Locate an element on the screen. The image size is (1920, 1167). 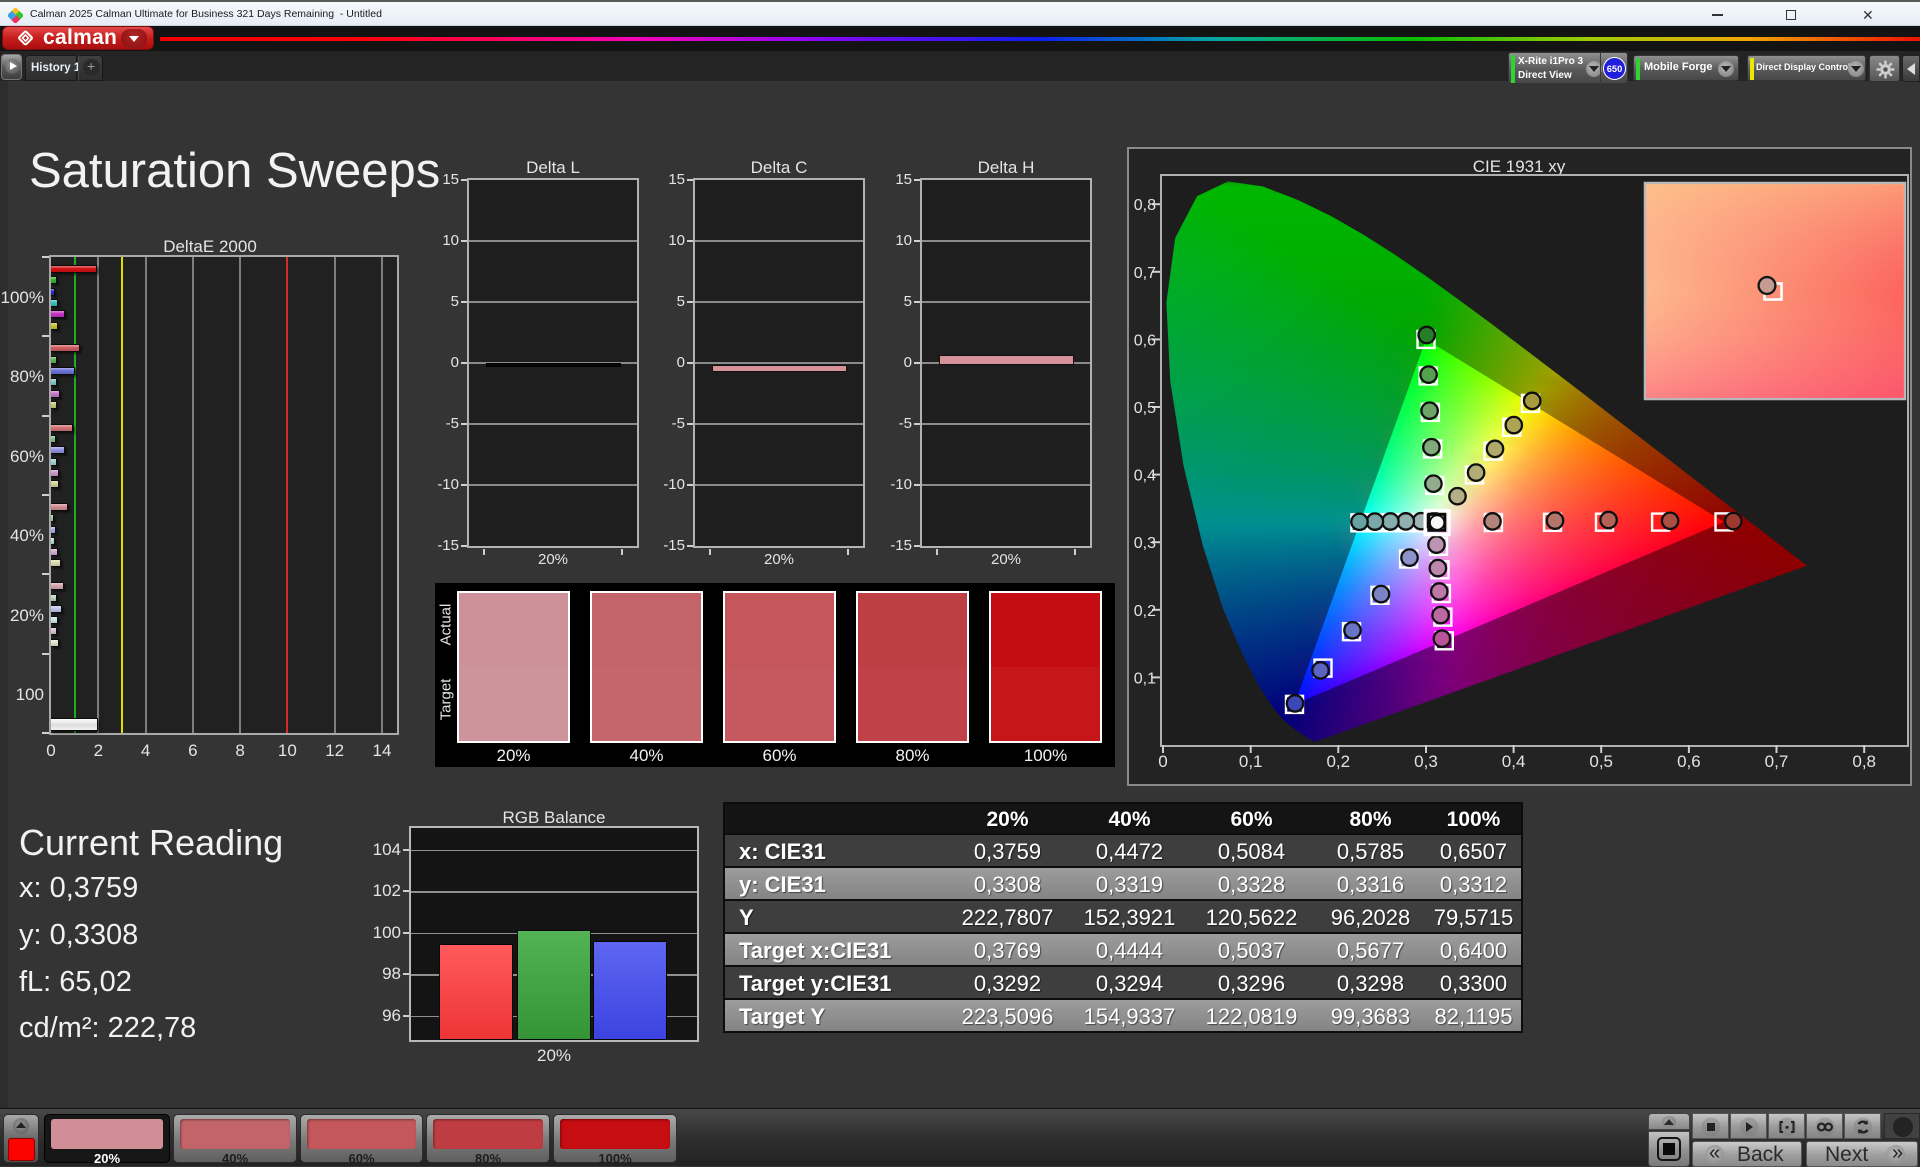
svg-text: 0 is located at coordinates (1162, 761).